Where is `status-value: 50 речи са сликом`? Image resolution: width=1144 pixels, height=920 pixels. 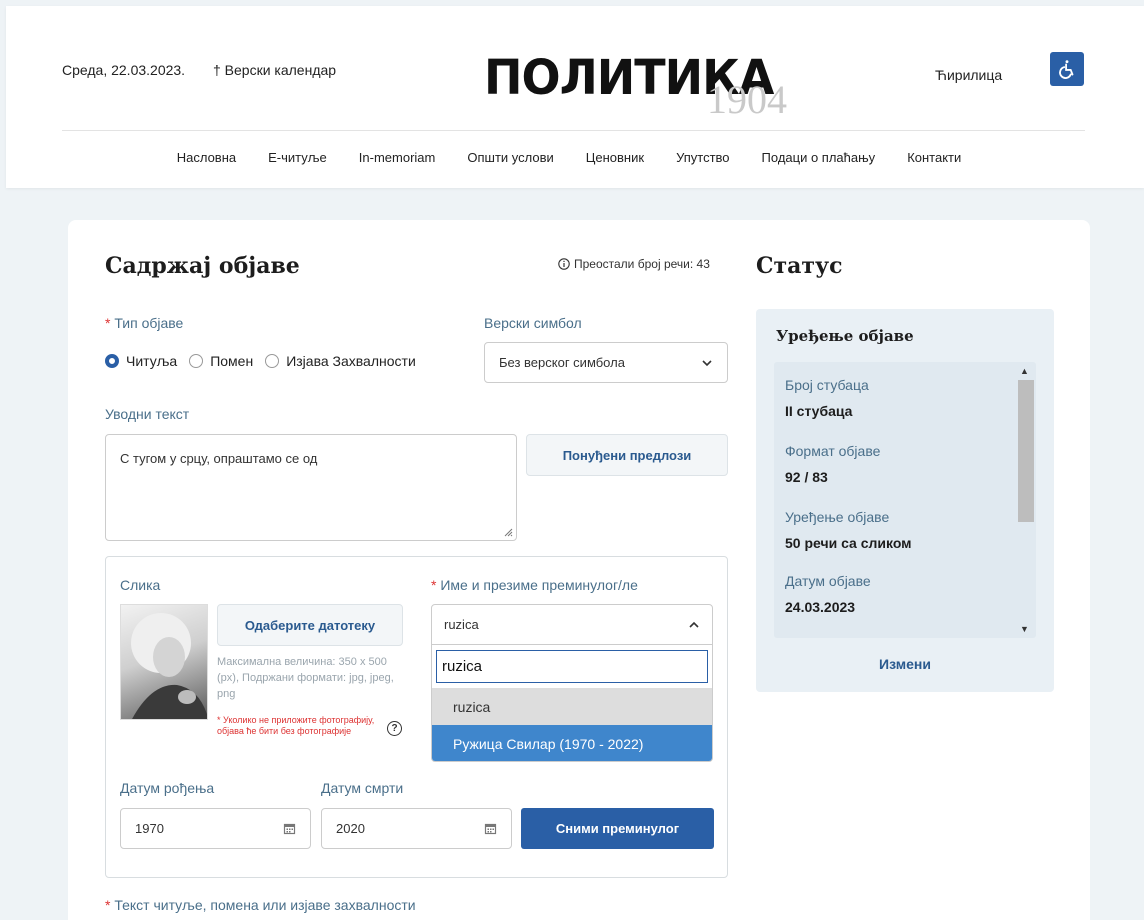
status-value: 50 речи са сликом is located at coordinates (848, 543).